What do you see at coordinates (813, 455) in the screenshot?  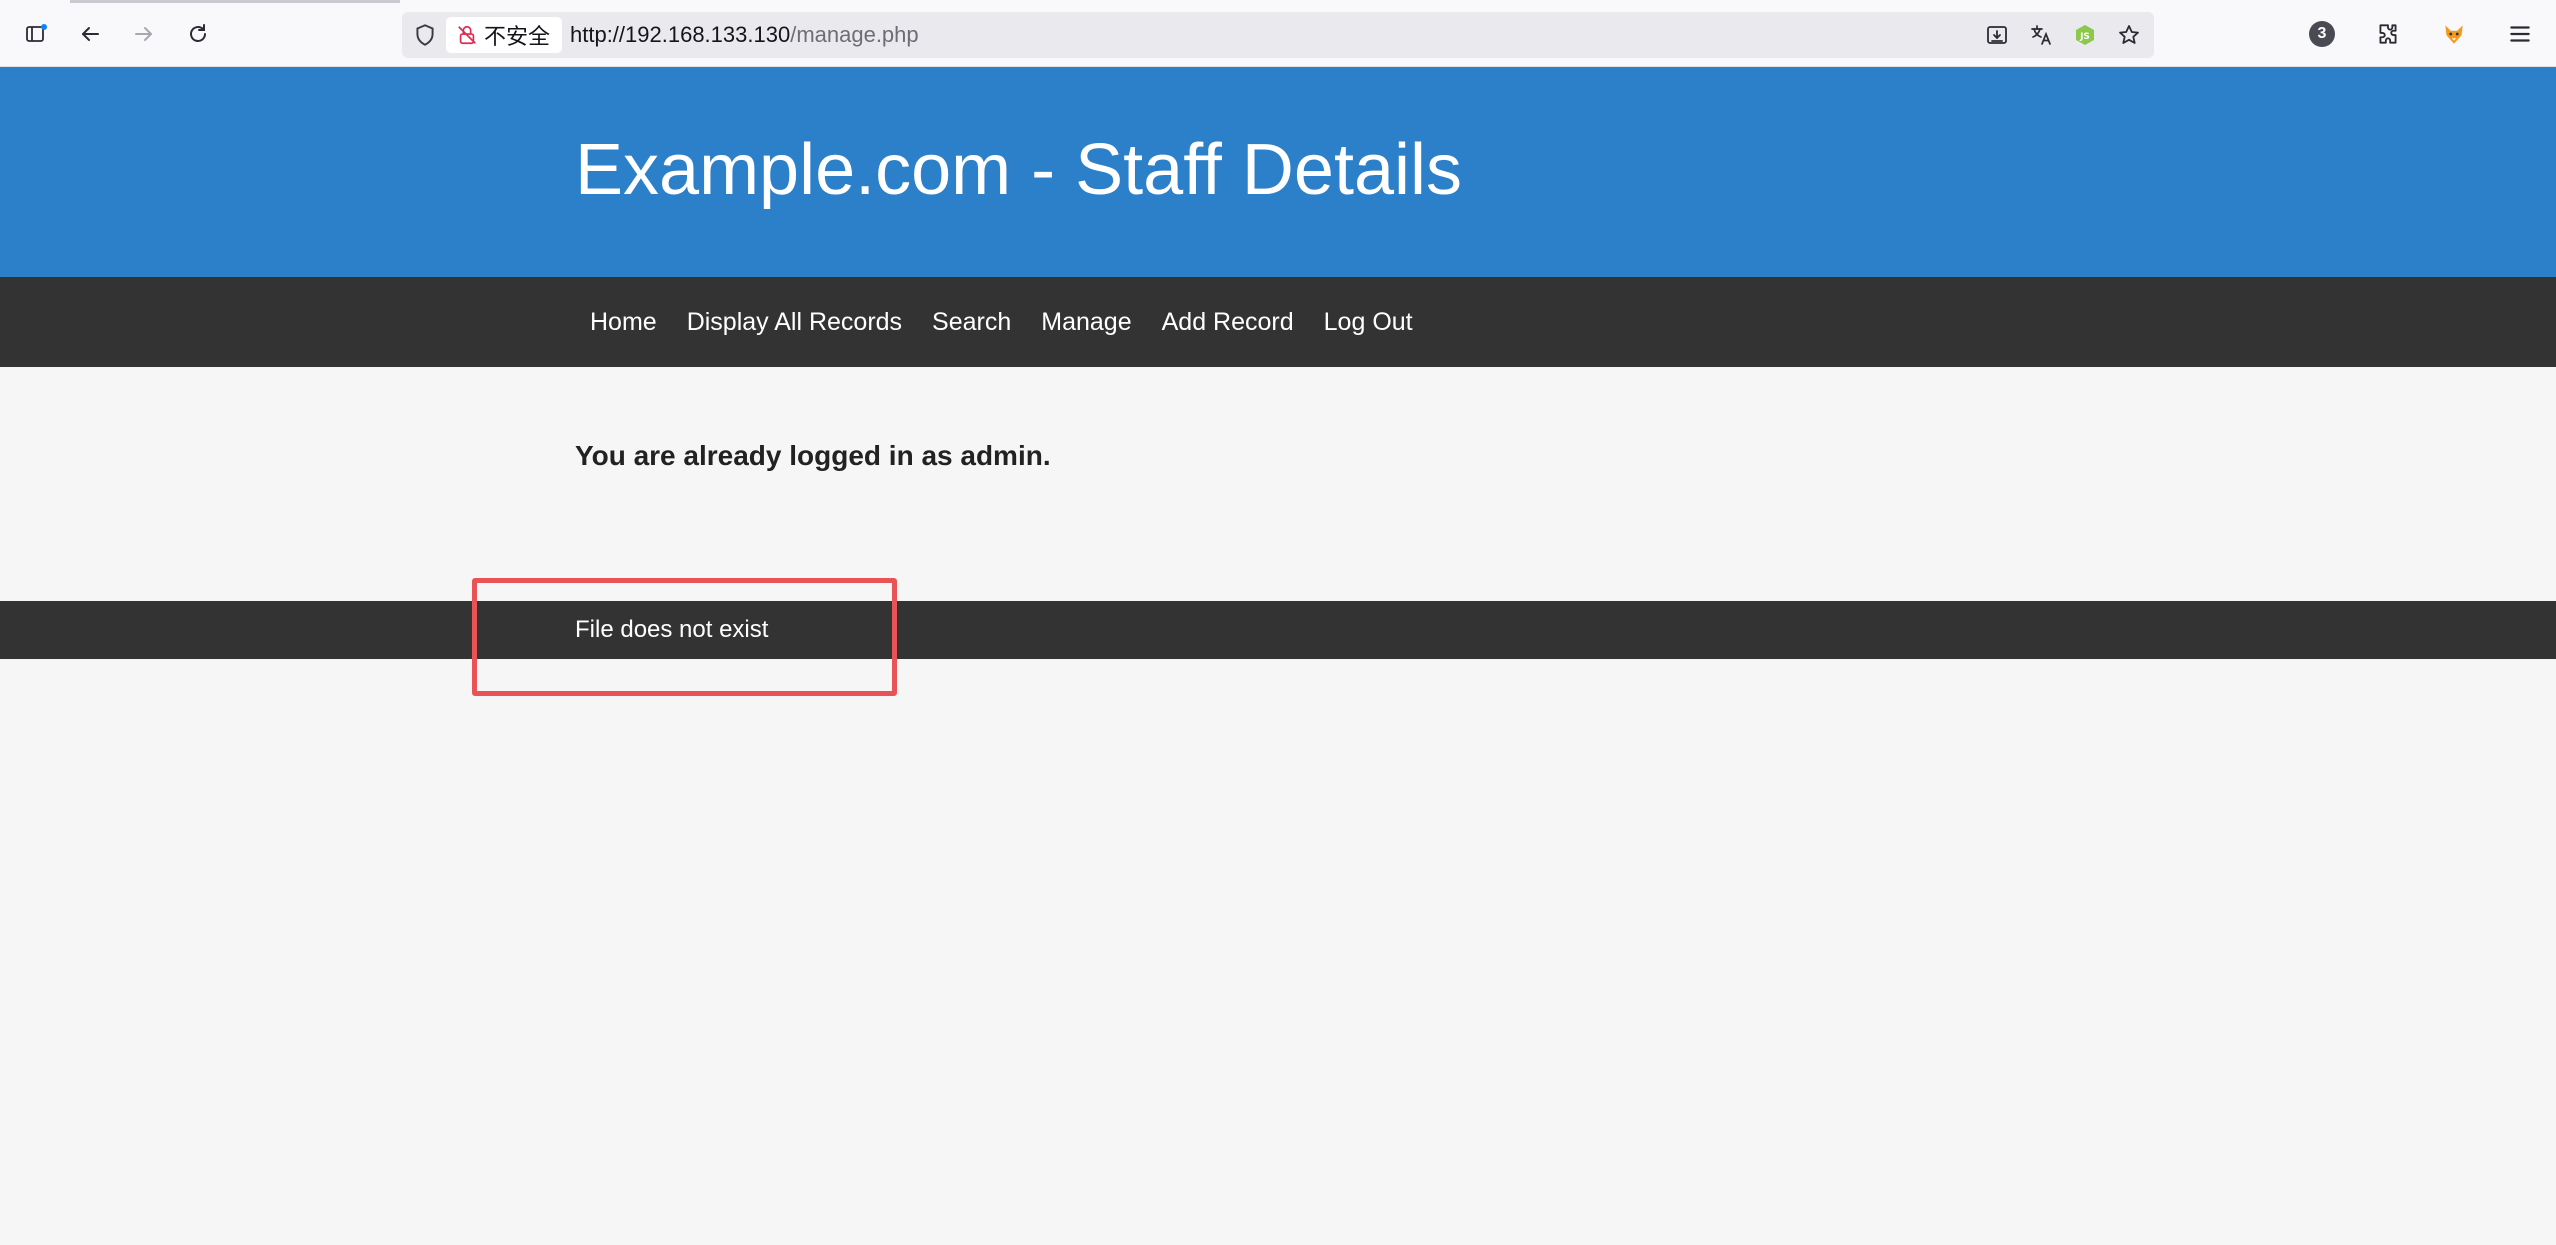 I see `login-status-message: You are already logged in as admin.` at bounding box center [813, 455].